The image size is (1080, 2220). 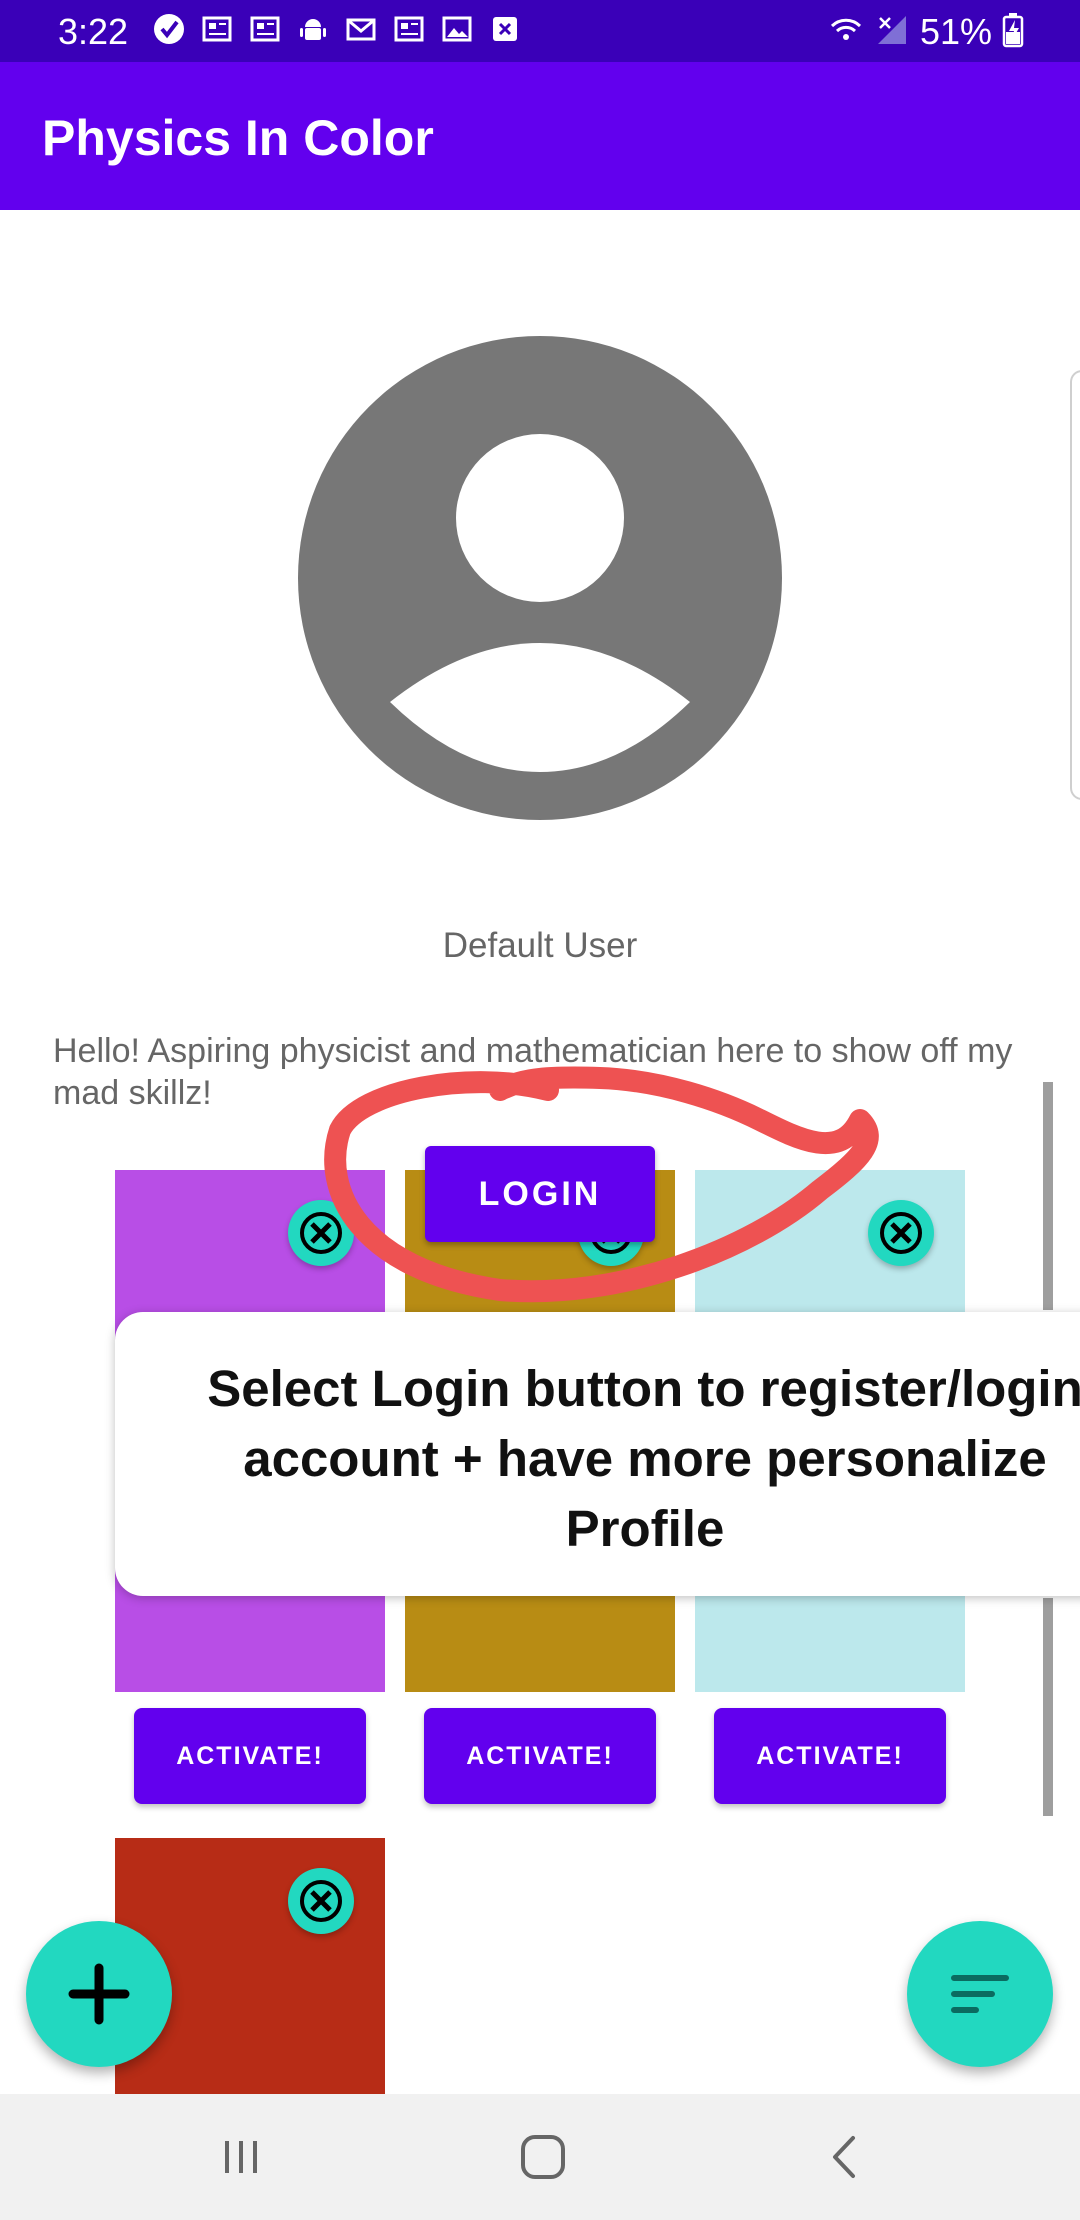 I want to click on plus-icon, so click(x=99, y=1994).